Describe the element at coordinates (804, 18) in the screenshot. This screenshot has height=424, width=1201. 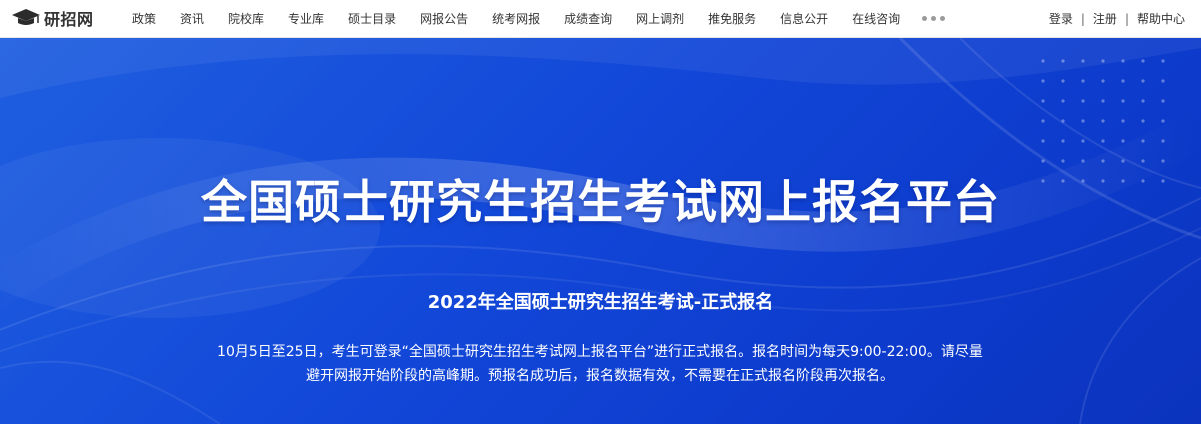
I see `nav-item-info-disclosure: 信息公开` at that location.